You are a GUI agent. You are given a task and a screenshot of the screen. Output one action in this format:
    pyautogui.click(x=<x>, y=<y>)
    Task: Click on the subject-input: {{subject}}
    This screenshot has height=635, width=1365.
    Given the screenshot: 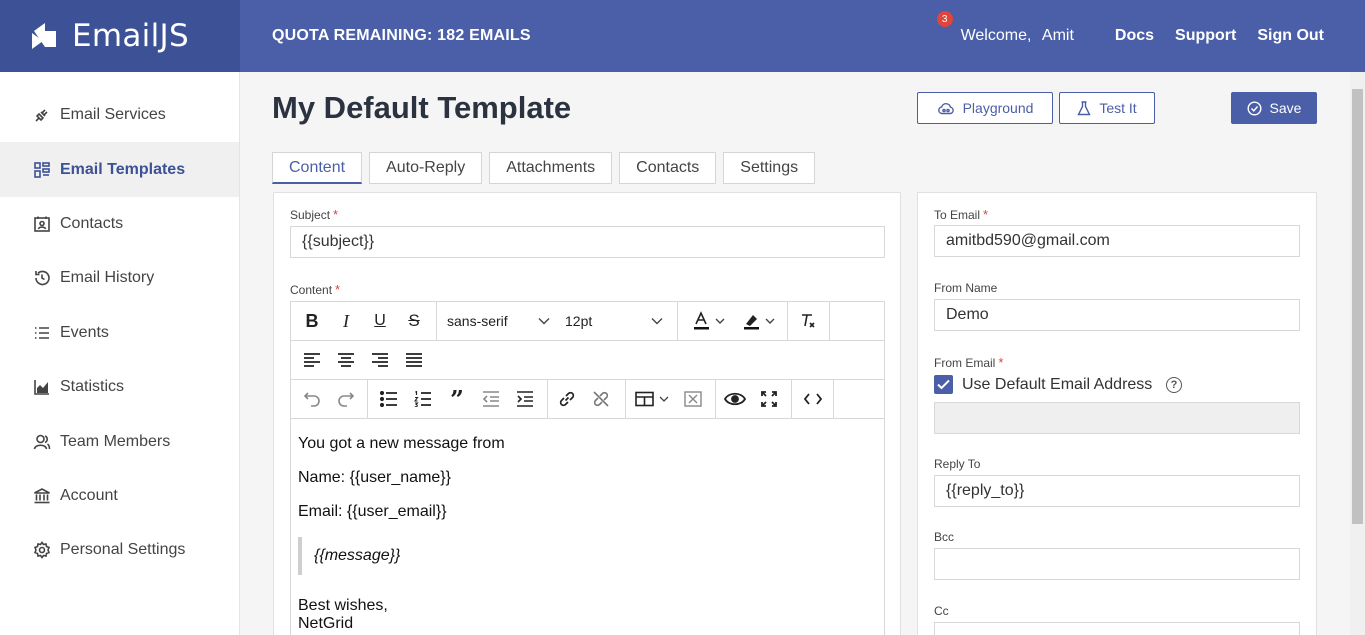 What is the action you would take?
    pyautogui.click(x=587, y=242)
    